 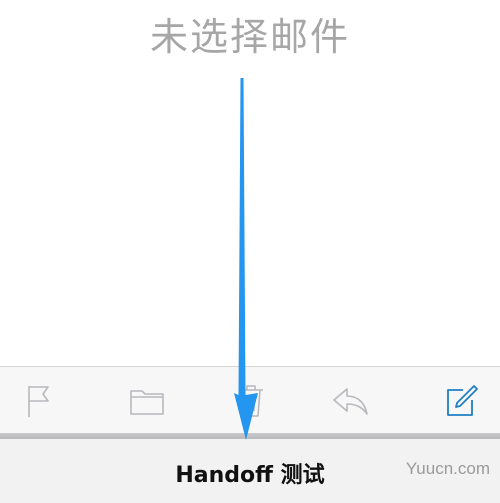 I want to click on no-message-selected-text: 未选择邮件, so click(x=249, y=37).